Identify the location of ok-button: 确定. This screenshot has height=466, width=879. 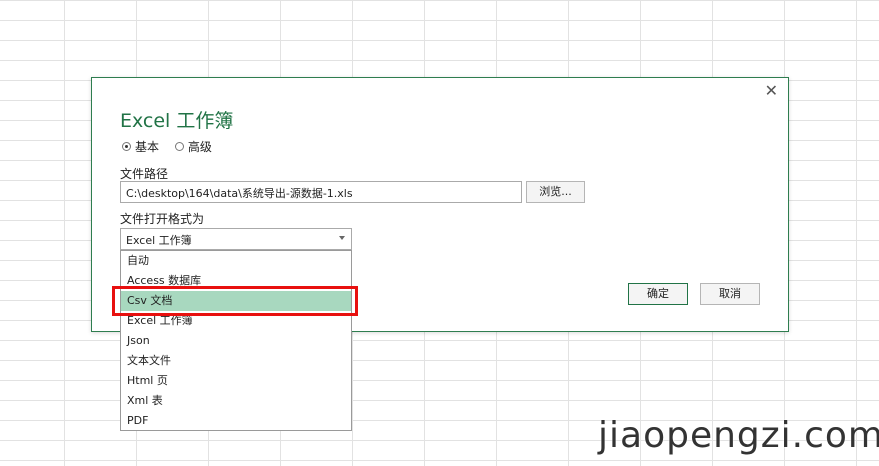
(658, 294).